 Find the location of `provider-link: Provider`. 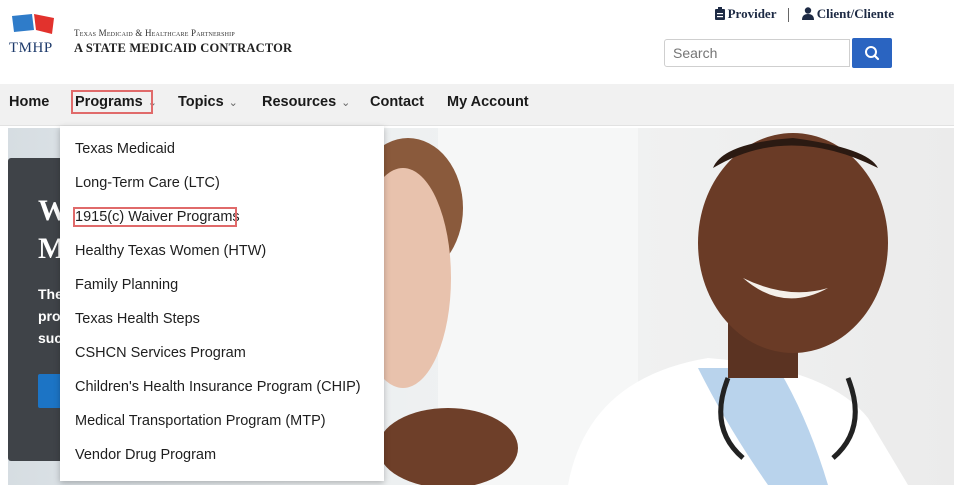

provider-link: Provider is located at coordinates (747, 13).